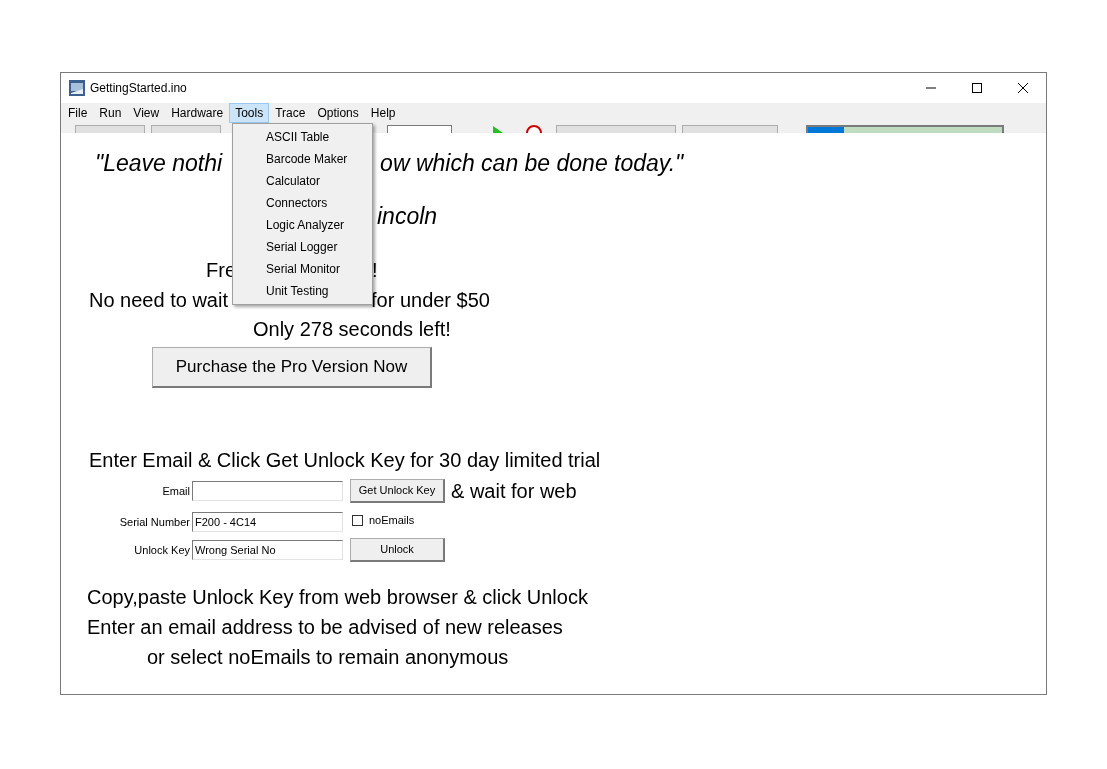  What do you see at coordinates (977, 88) in the screenshot?
I see `maximize-icon` at bounding box center [977, 88].